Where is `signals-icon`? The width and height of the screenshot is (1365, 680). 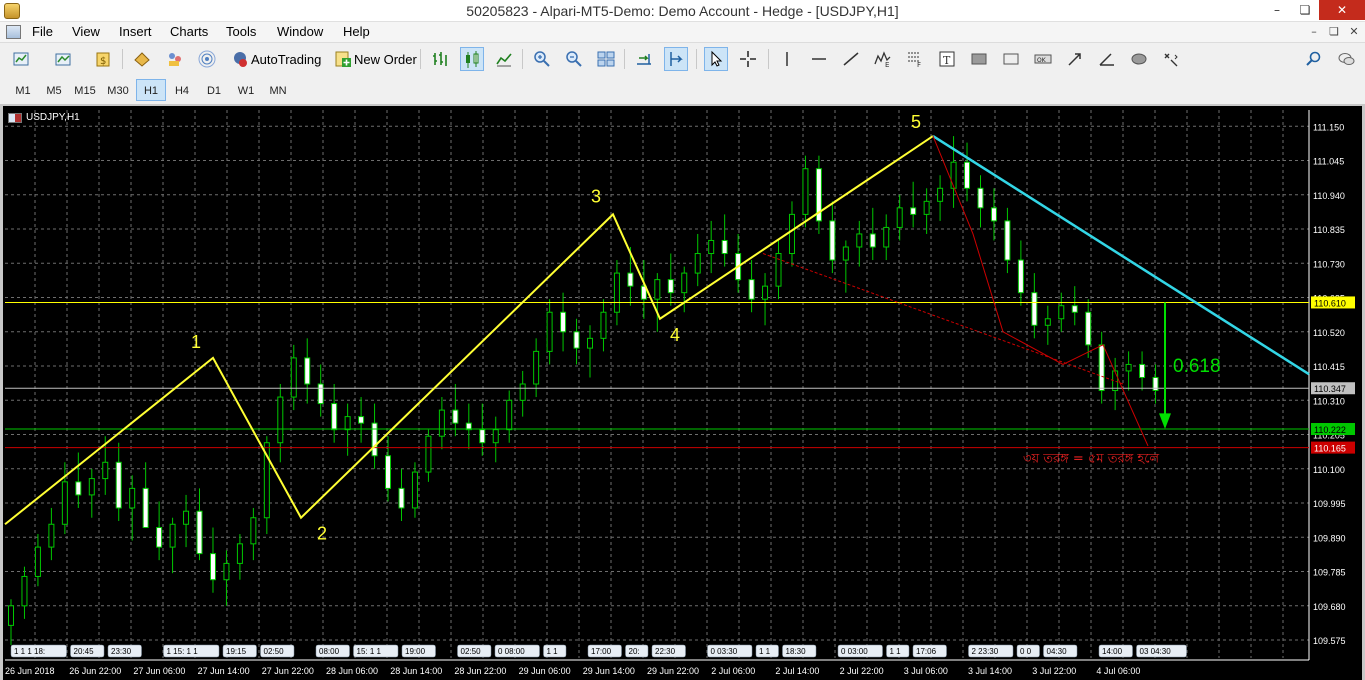
signals-icon is located at coordinates (207, 59).